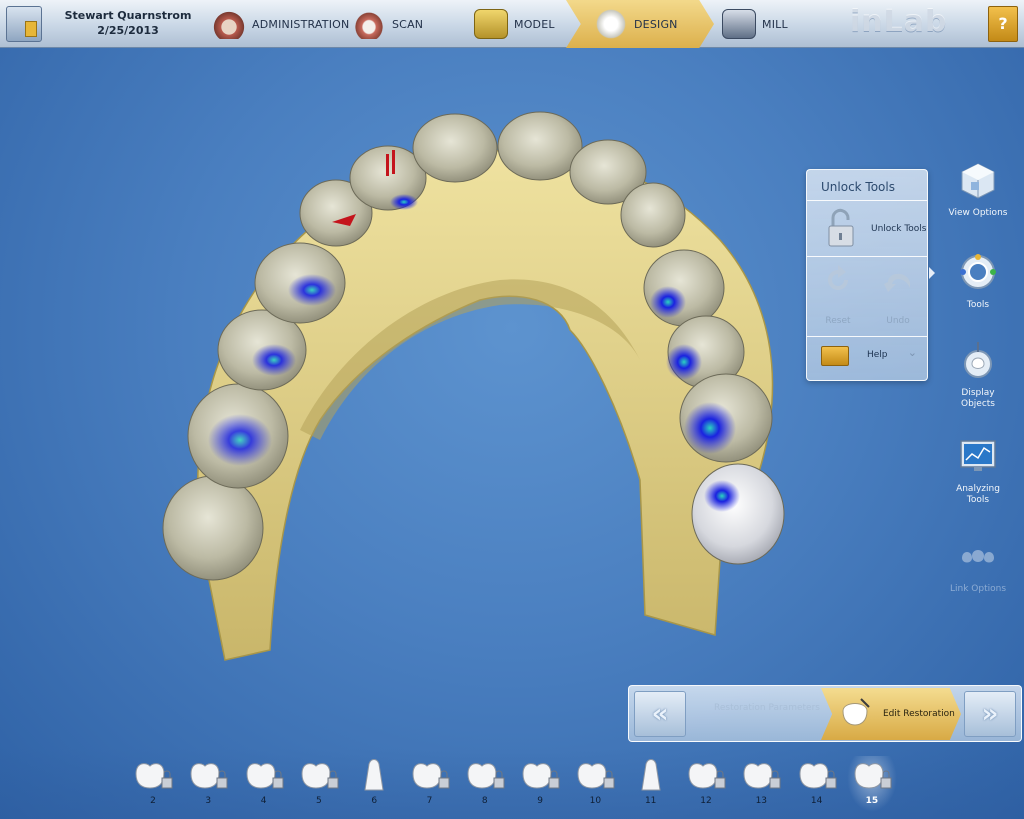  Describe the element at coordinates (491, 24) in the screenshot. I see `model-icon` at that location.